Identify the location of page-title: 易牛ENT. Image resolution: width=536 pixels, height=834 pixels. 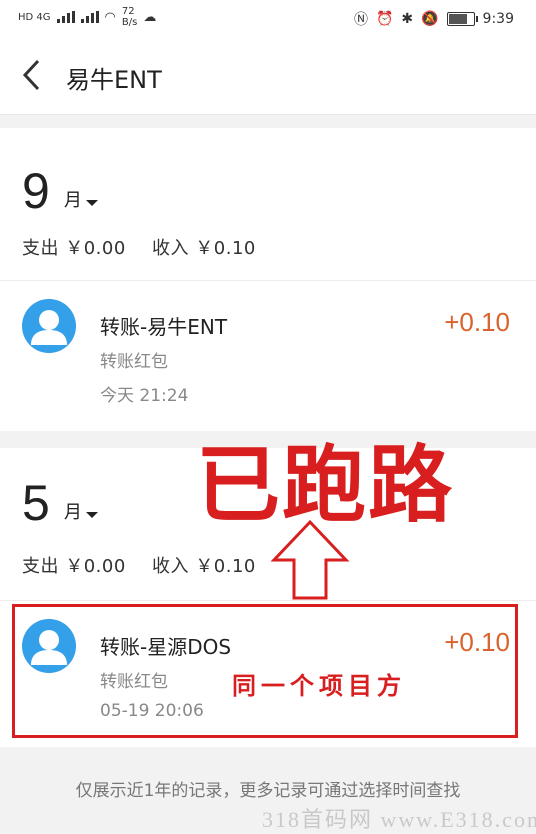
(114, 80).